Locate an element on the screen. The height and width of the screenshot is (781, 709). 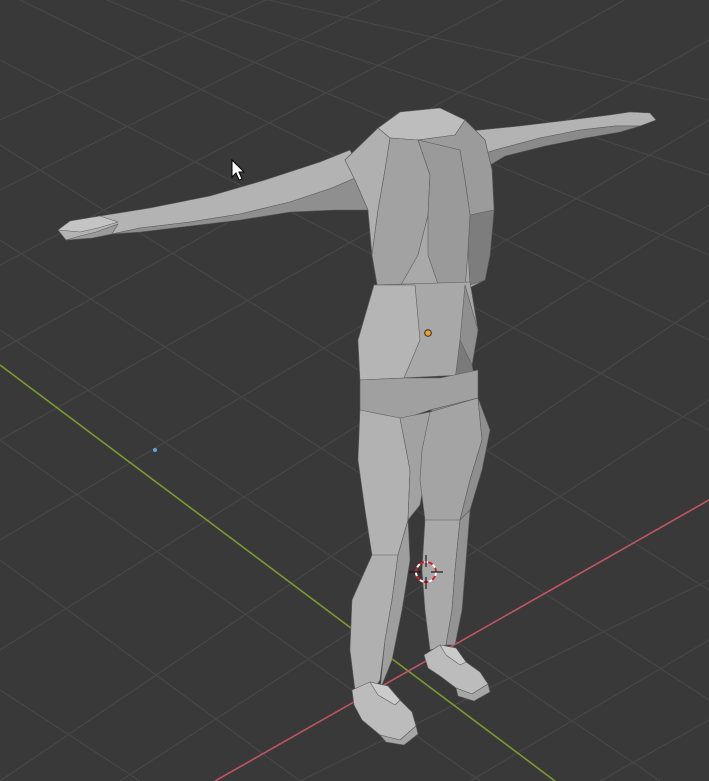
light-marker-dot is located at coordinates (155, 450).